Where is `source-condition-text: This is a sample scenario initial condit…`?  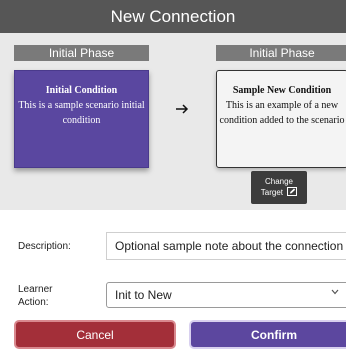 source-condition-text: This is a sample scenario initial condit… is located at coordinates (81, 113).